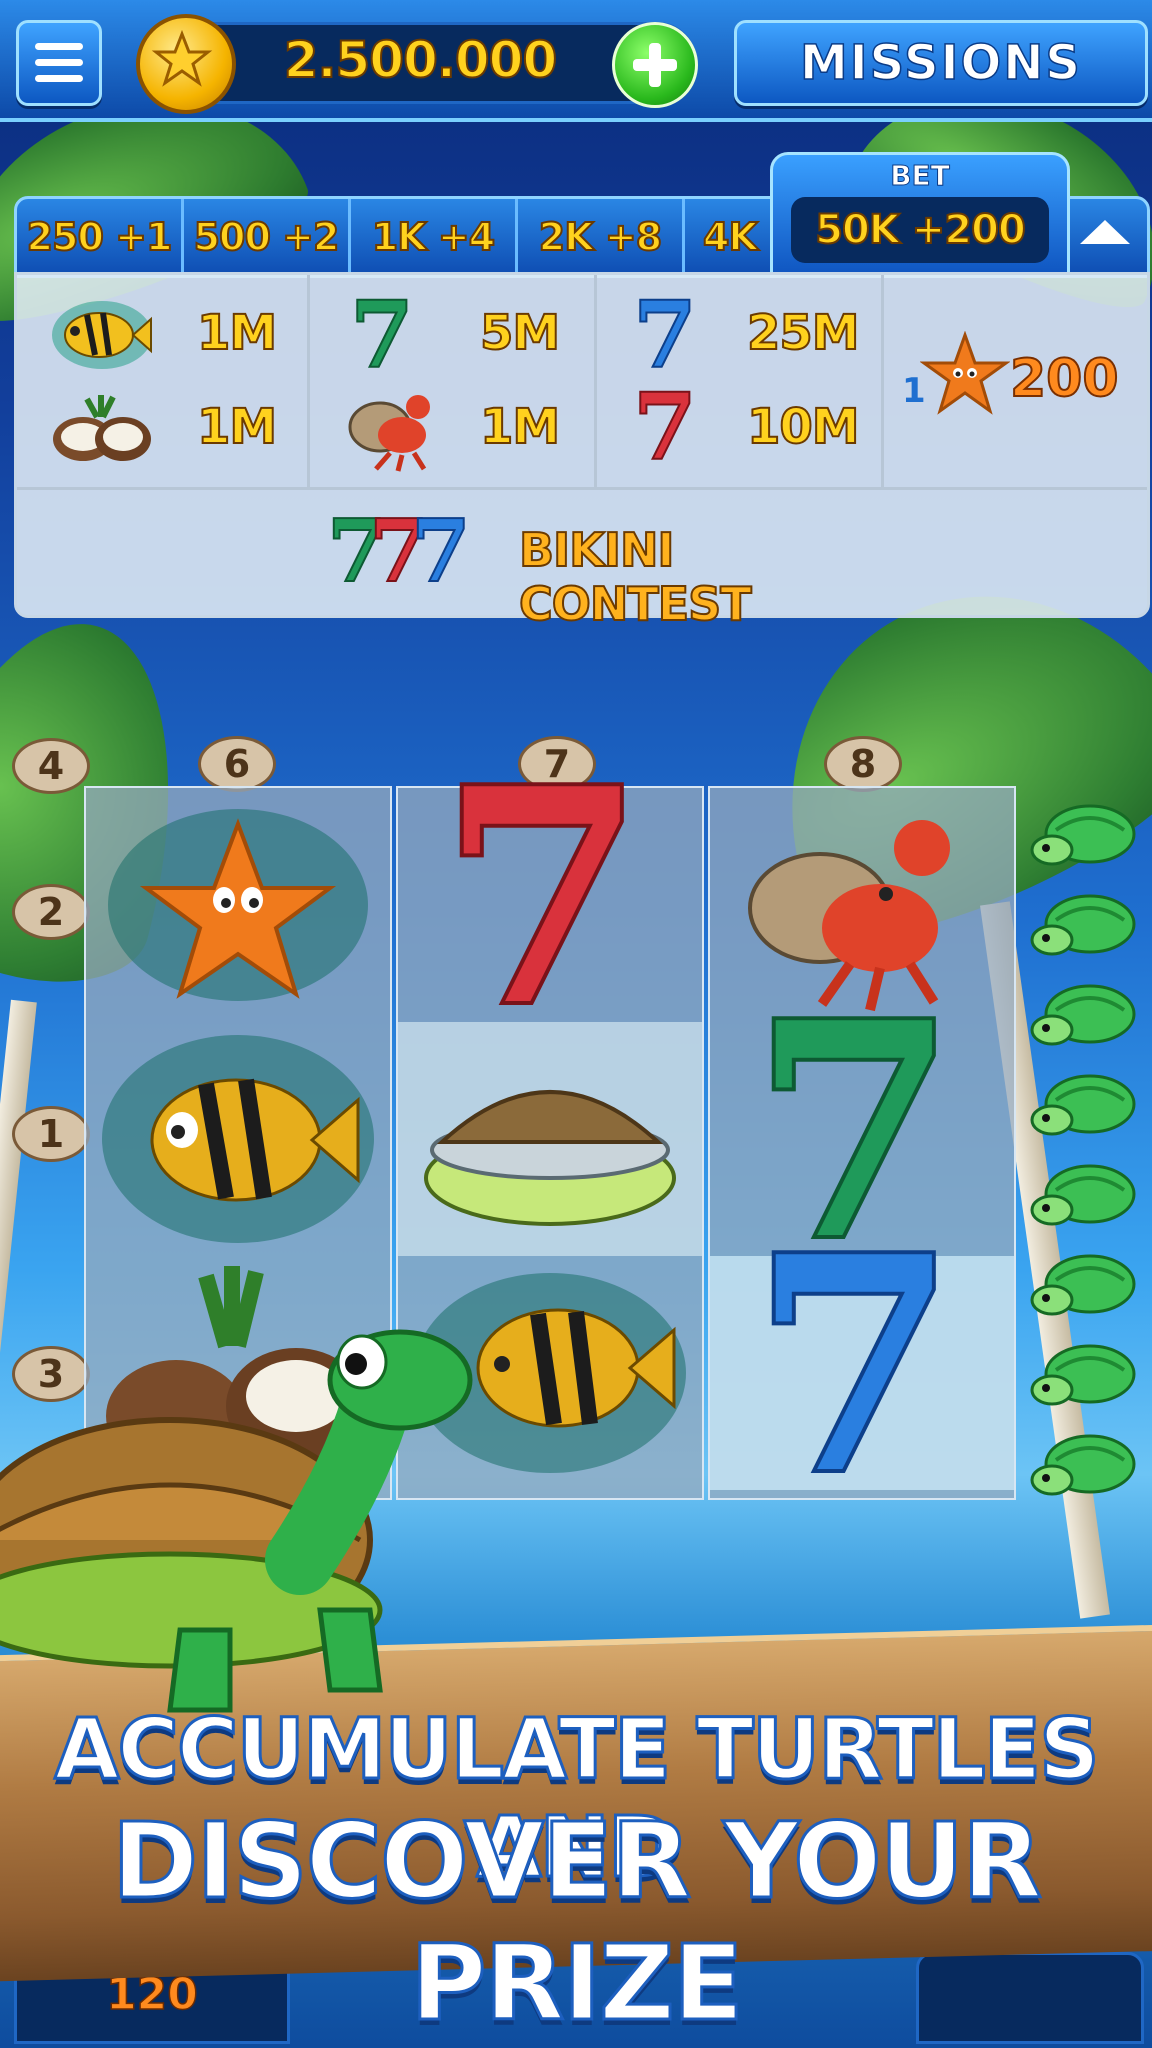 This screenshot has width=1152, height=2048. I want to click on payline-marker: 8, so click(863, 764).